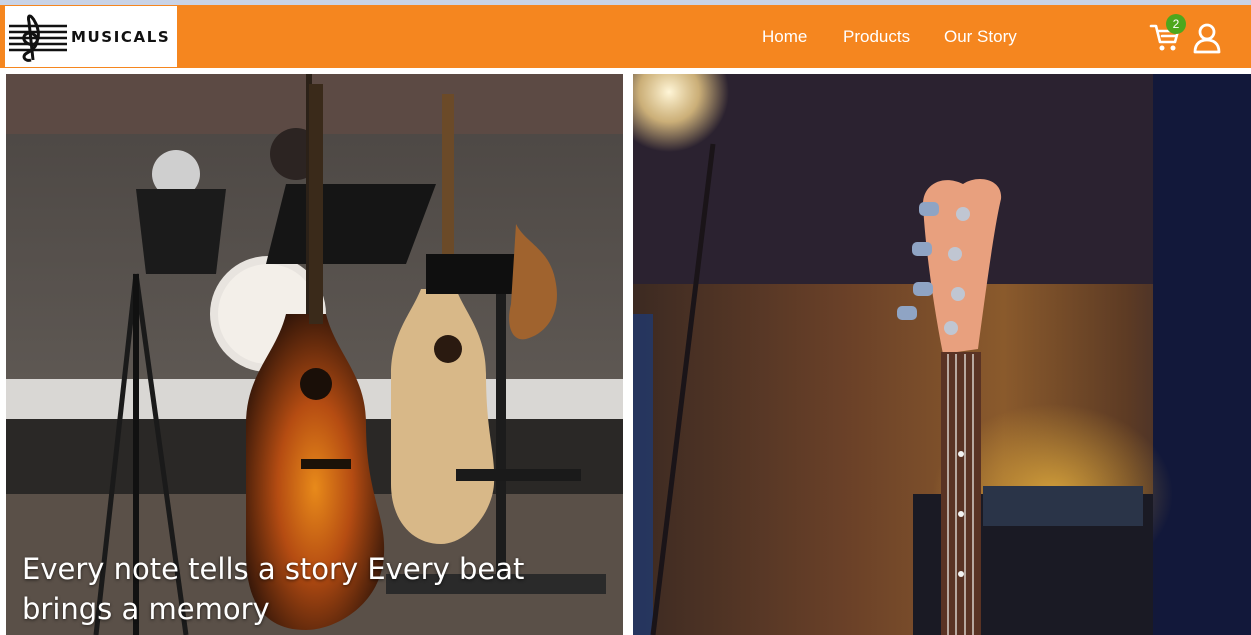 This screenshot has width=1251, height=635. Describe the element at coordinates (625, 36) in the screenshot. I see `site-header: MUSICALS Home Products Our Story 2` at that location.